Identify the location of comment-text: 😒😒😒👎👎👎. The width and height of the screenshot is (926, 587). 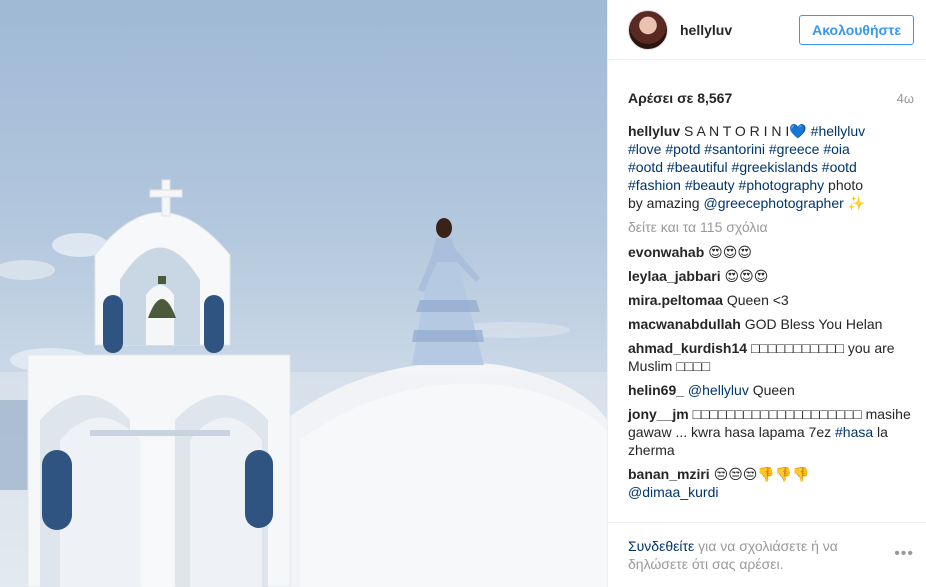
(761, 474).